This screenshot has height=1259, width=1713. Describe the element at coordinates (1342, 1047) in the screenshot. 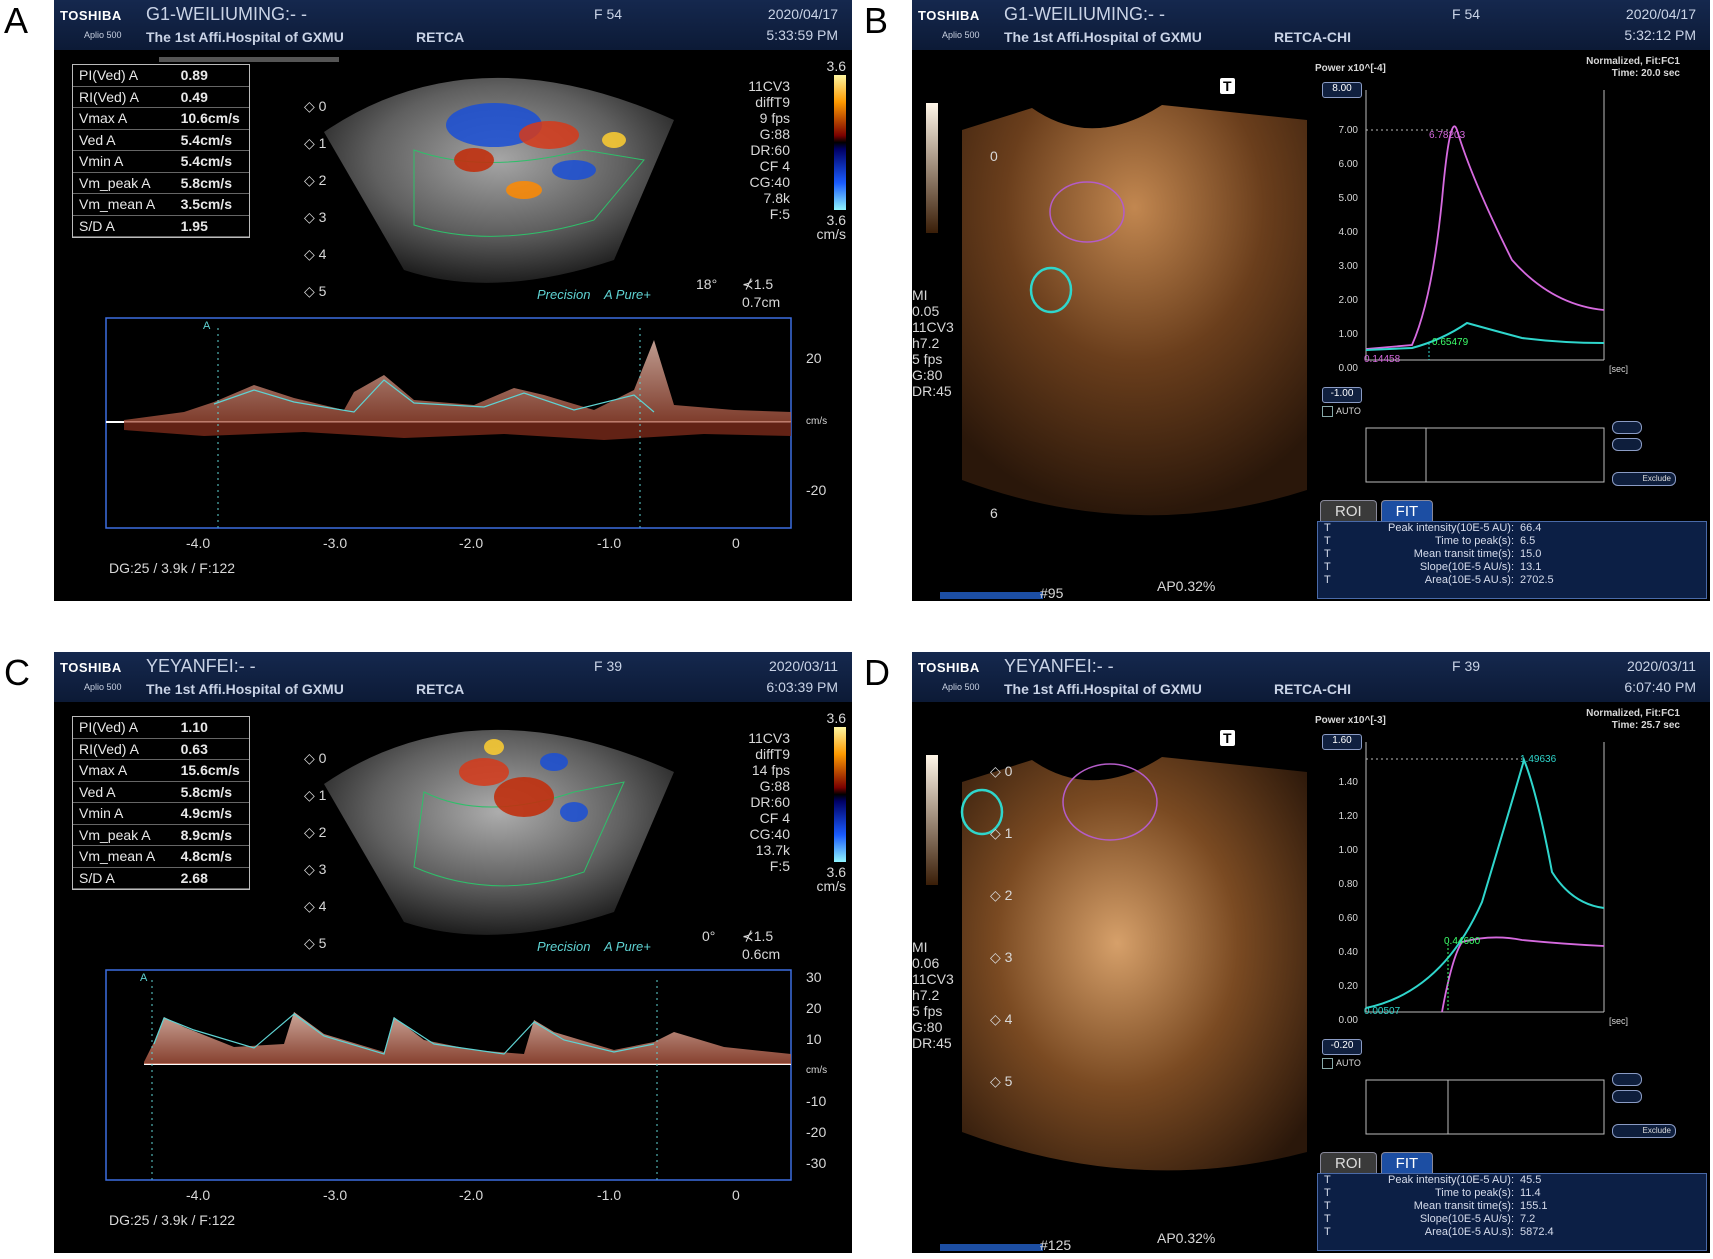

I see `y-min-box: -0.20` at that location.